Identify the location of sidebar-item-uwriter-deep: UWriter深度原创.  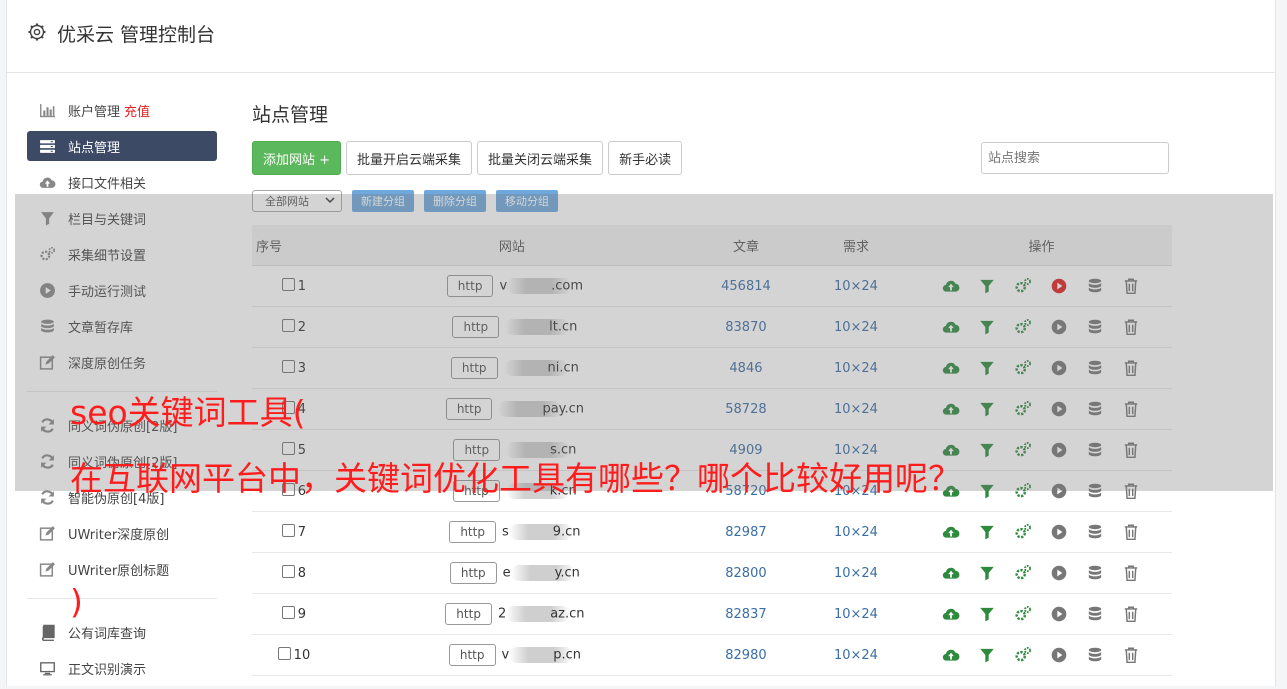
(122, 533).